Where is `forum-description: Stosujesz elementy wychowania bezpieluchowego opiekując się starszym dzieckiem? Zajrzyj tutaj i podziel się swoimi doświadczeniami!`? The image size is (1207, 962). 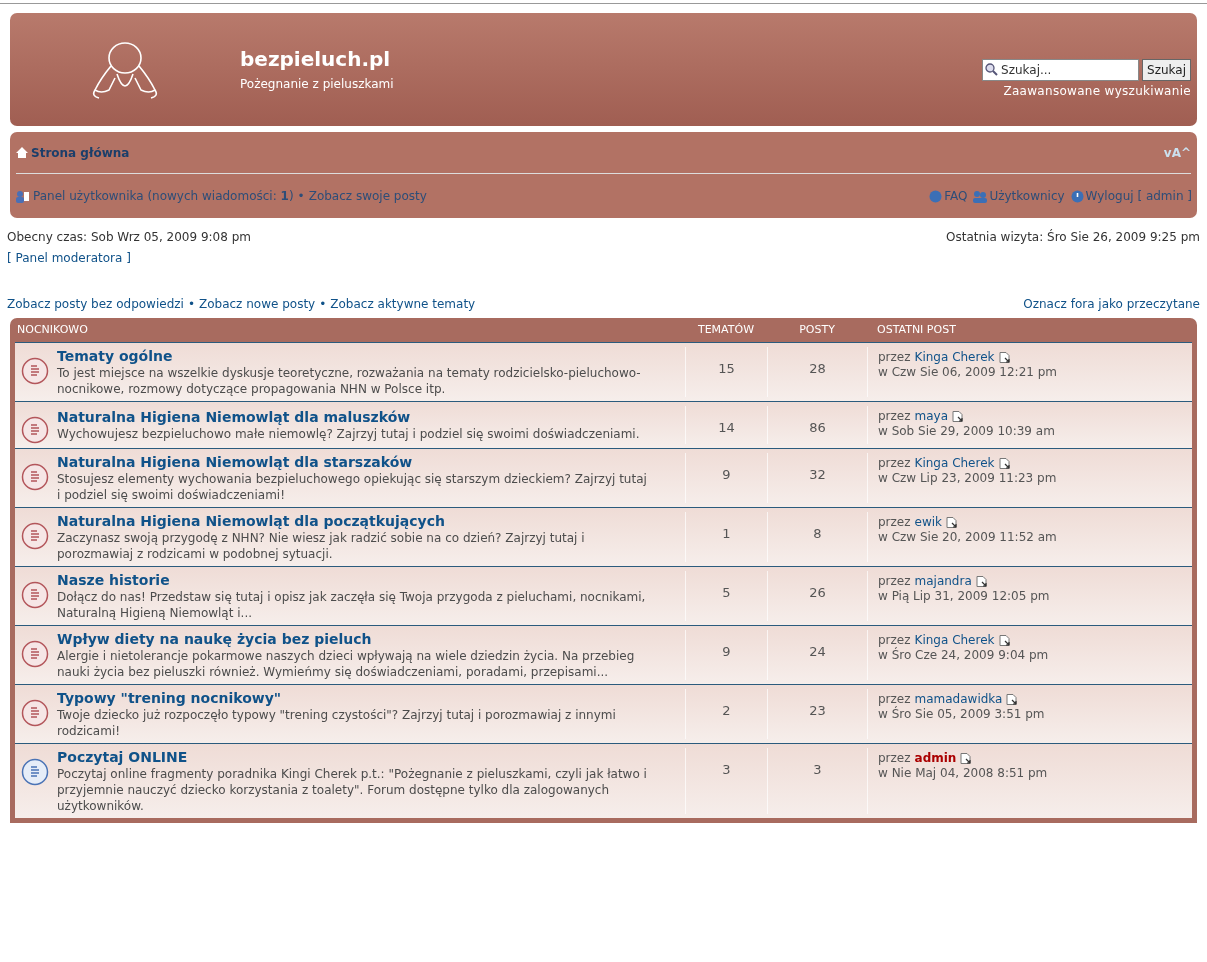 forum-description: Stosujesz elementy wychowania bezpieluchowego opiekując się starszym dzieckiem? Zajrzyj tutaj i podziel się swoimi doświadczeniami! is located at coordinates (352, 487).